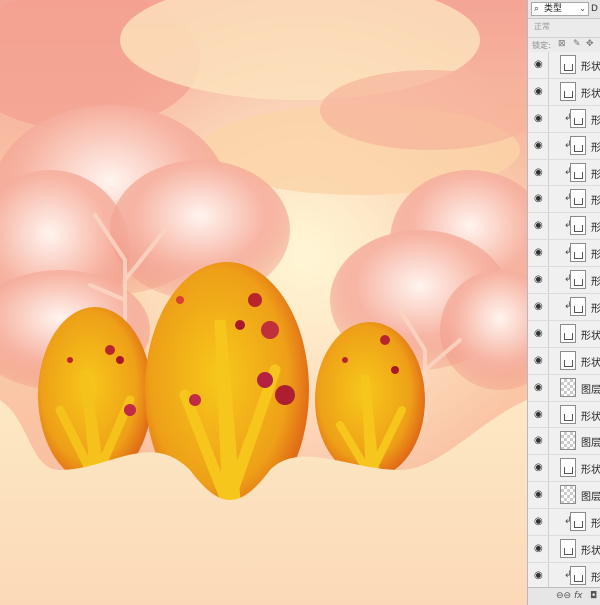 This screenshot has width=600, height=605. I want to click on chevron-down-icon: ⌄, so click(582, 8).